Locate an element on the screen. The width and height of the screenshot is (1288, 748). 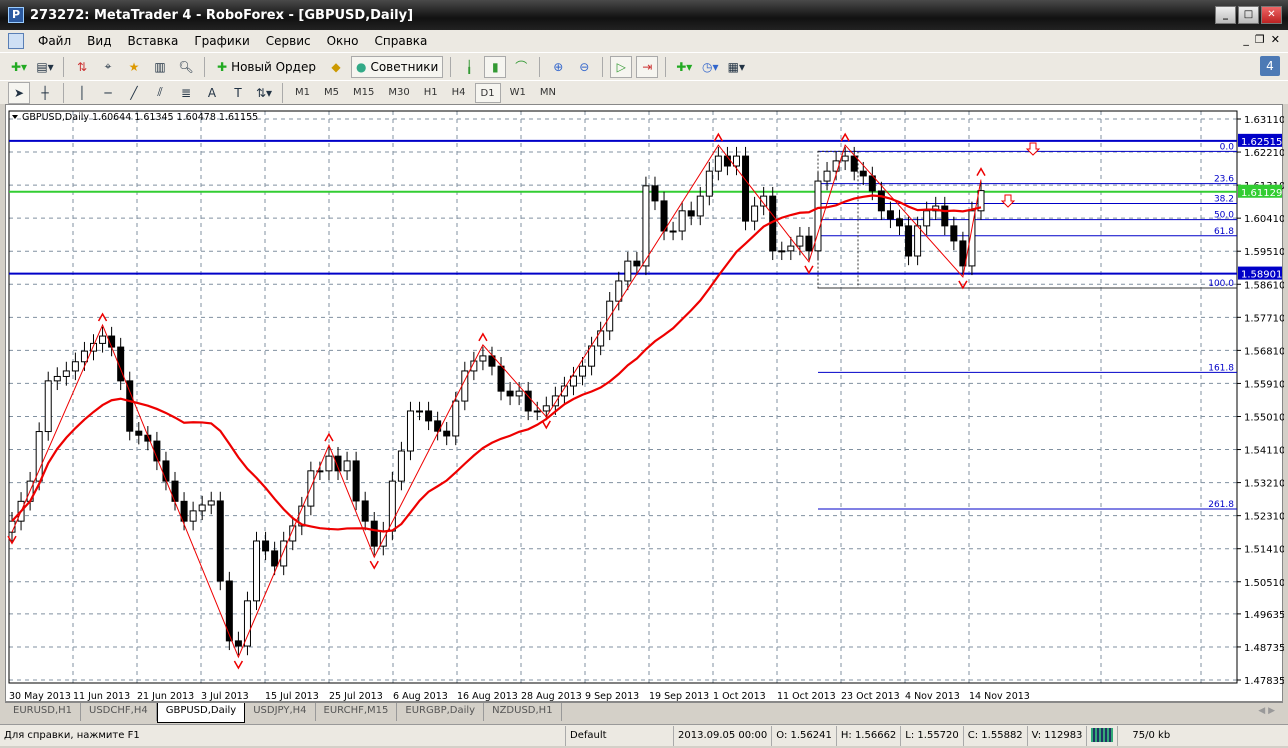
tester-icon: 🔍︎ is located at coordinates (186, 67).